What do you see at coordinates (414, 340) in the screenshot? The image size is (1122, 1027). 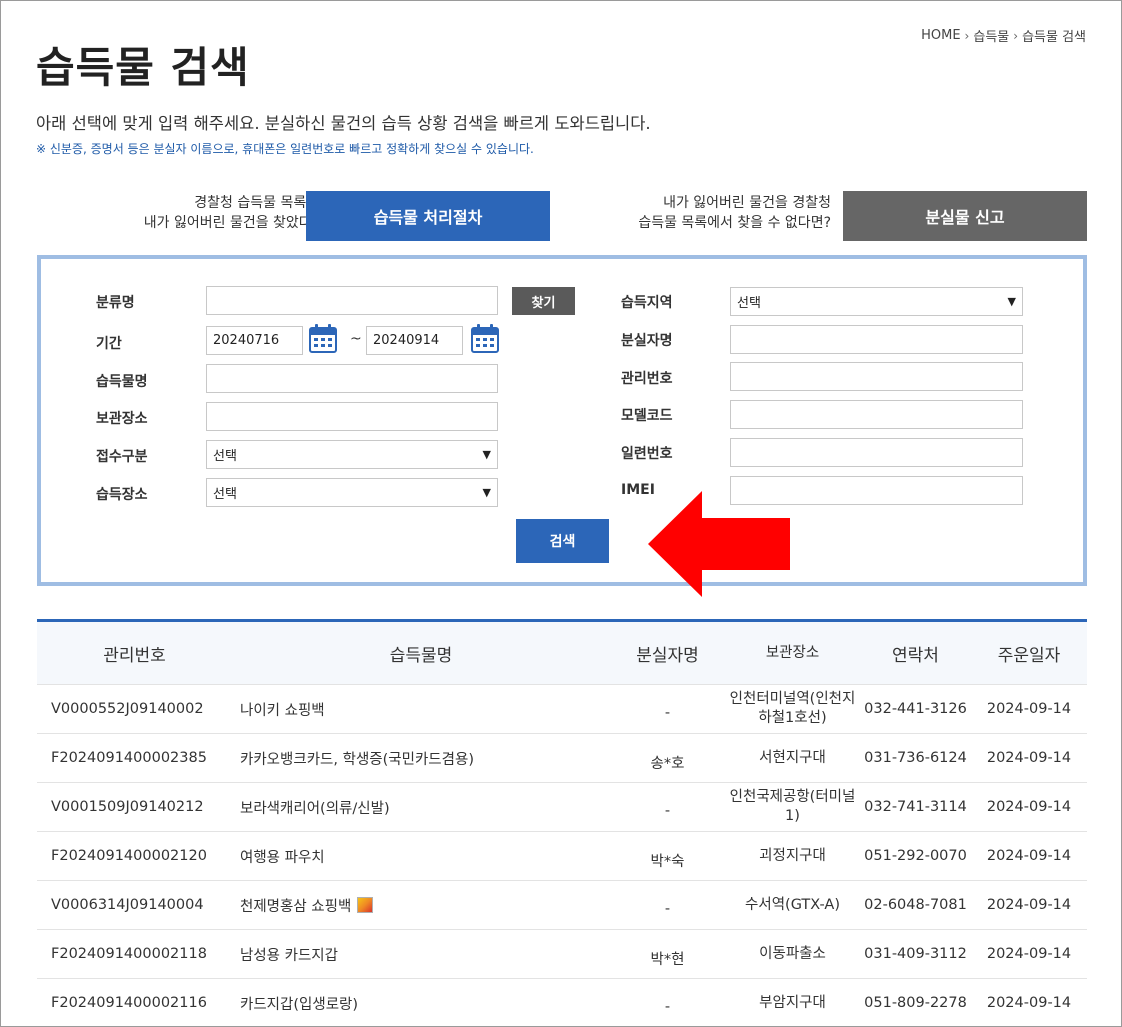 I see `date-to-input: 20240914` at bounding box center [414, 340].